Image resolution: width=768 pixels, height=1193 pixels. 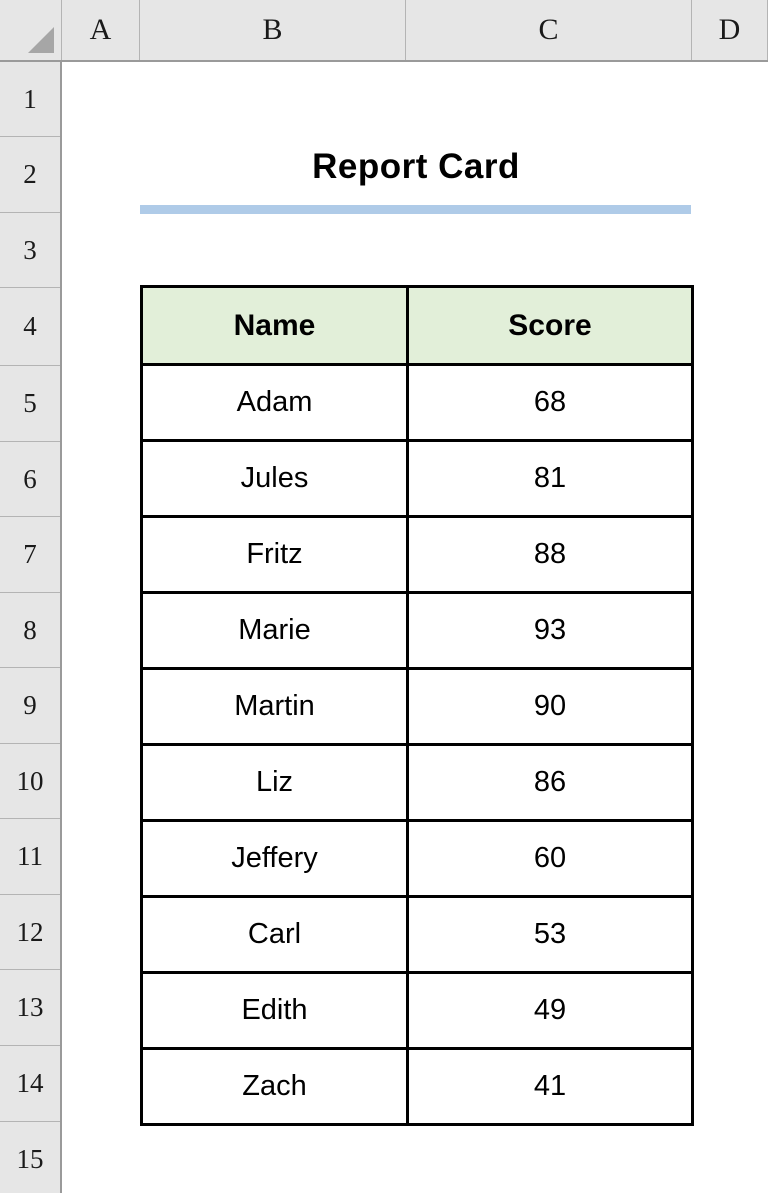 What do you see at coordinates (274, 554) in the screenshot?
I see `cell-name: Fritz` at bounding box center [274, 554].